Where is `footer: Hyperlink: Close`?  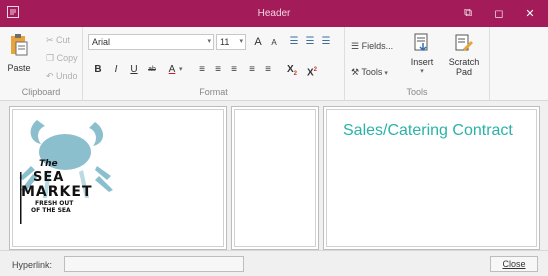 footer: Hyperlink: Close is located at coordinates (274, 263).